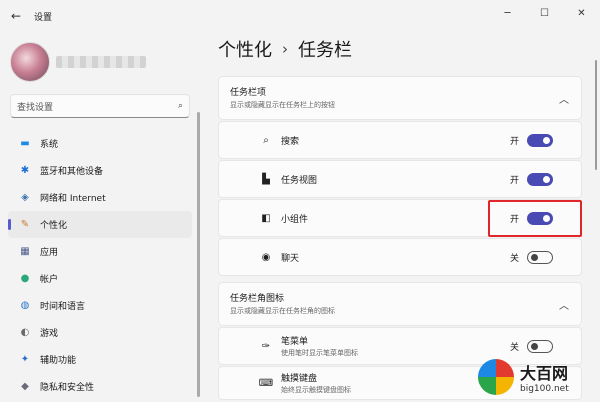  Describe the element at coordinates (198, 254) in the screenshot. I see `sidebar-scrollbar` at that location.